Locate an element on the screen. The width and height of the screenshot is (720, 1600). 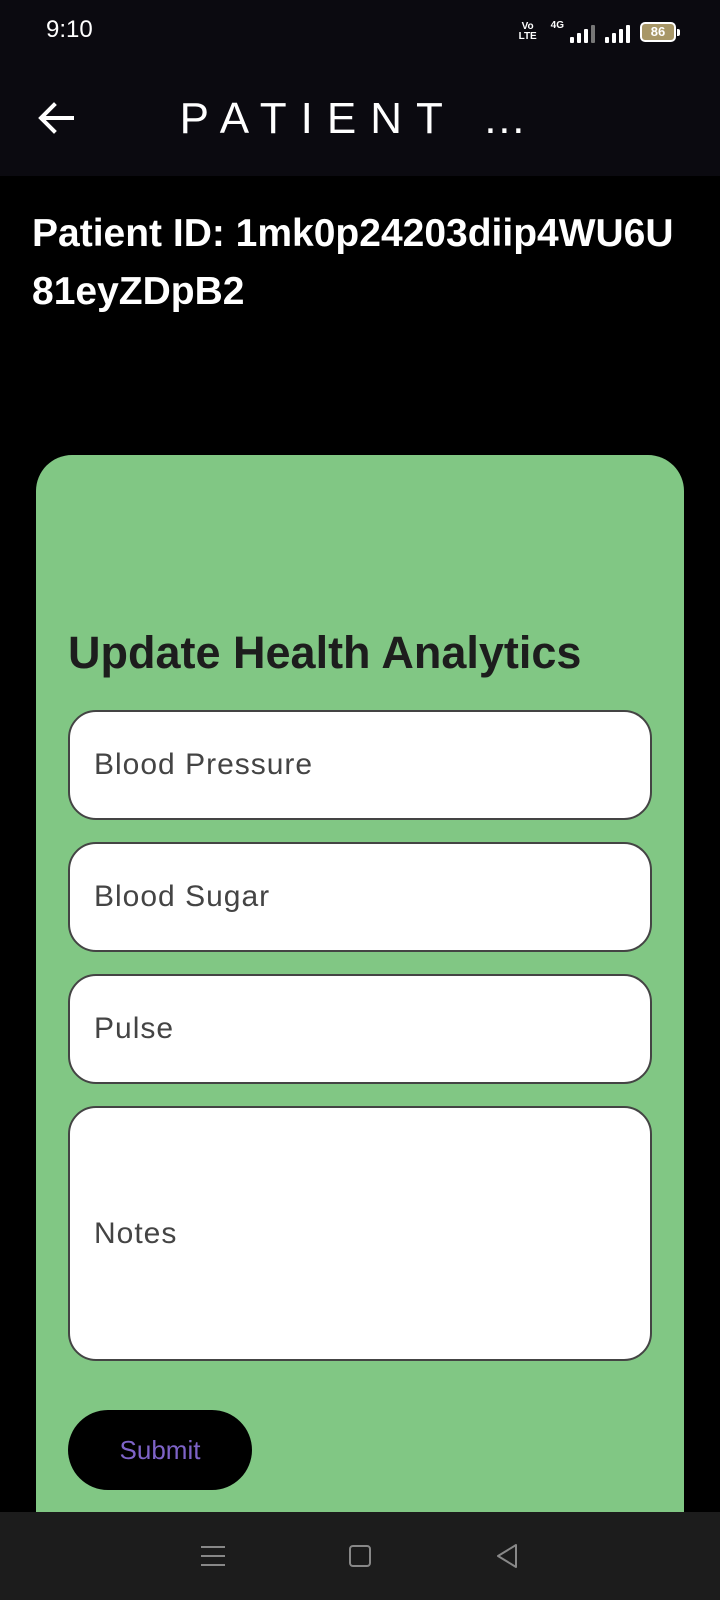
notes-input is located at coordinates (372, 1233).